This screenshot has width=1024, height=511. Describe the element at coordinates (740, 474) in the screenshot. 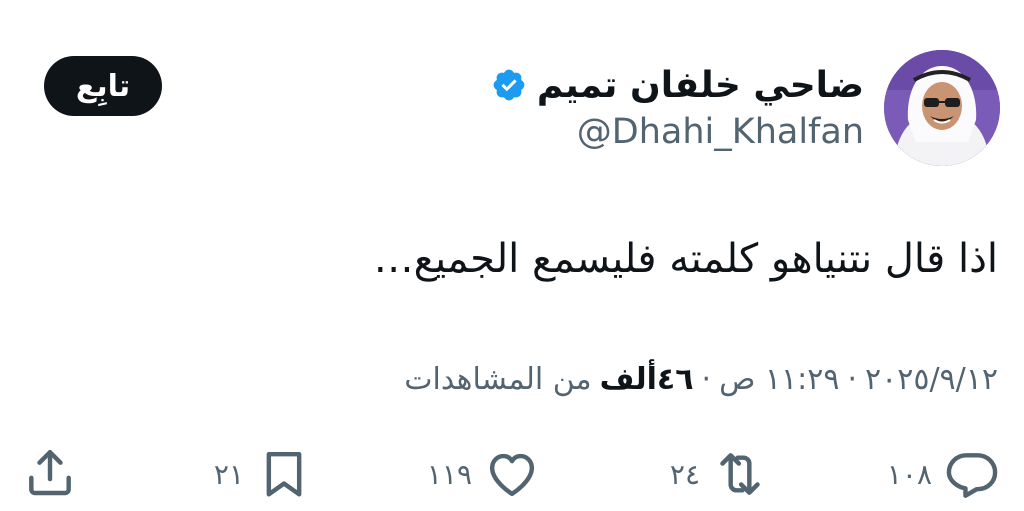

I see `retweet-icon` at that location.